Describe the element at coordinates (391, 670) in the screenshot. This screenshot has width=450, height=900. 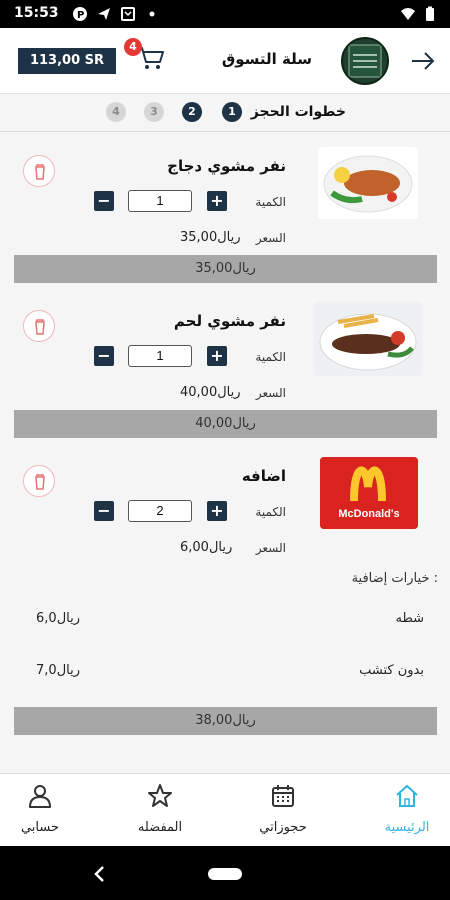
I see `extra-option-name: بدون كتشب` at that location.